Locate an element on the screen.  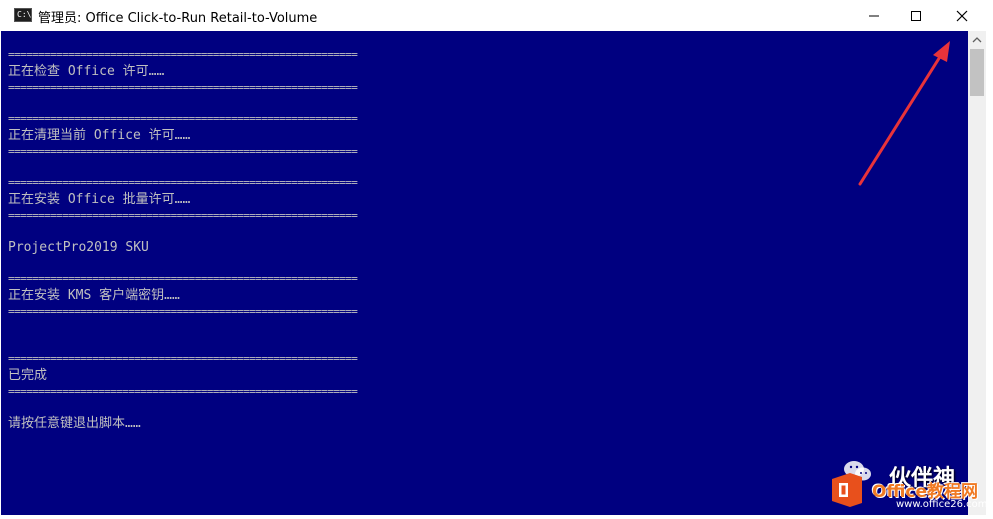
minimize-button is located at coordinates (874, 15).